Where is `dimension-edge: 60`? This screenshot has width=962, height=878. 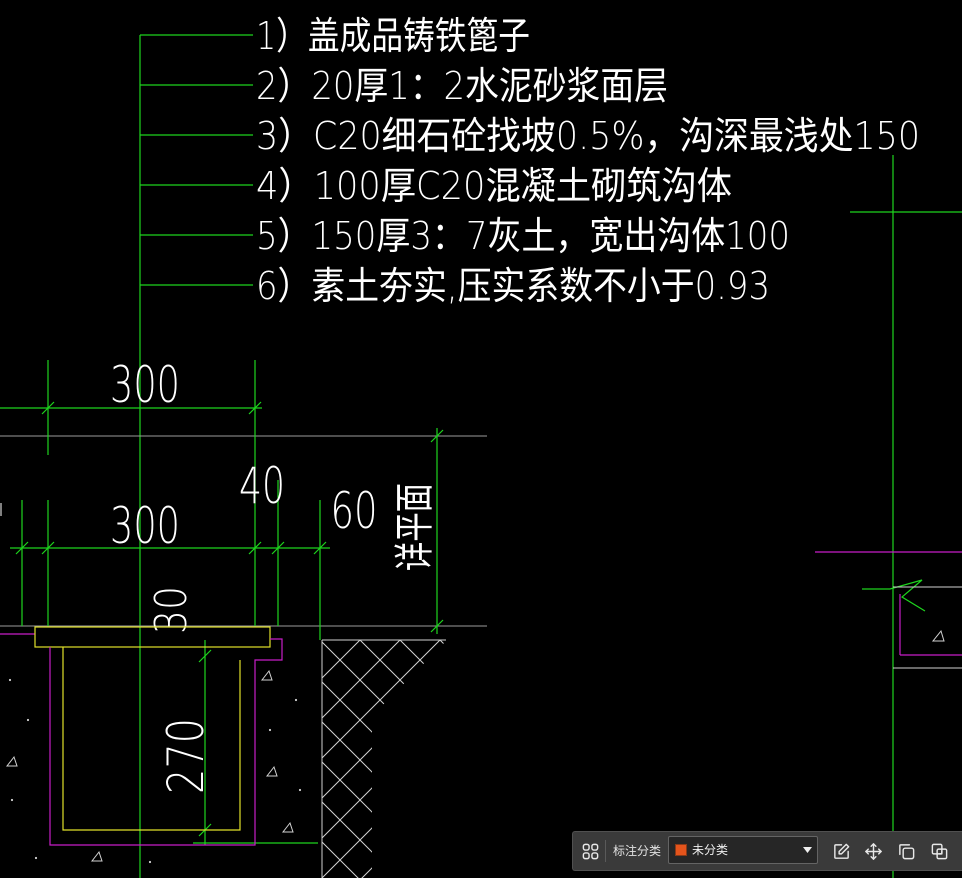
dimension-edge: 60 is located at coordinates (354, 511).